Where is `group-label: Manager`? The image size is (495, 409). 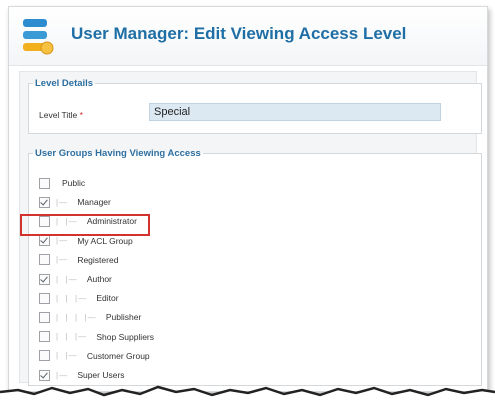
group-label: Manager is located at coordinates (94, 202).